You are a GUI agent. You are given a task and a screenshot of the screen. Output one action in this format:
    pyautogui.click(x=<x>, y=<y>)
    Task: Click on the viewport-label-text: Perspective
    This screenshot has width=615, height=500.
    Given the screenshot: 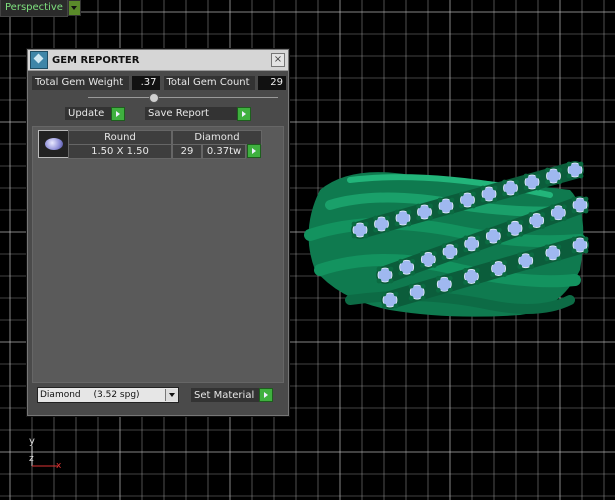 What is the action you would take?
    pyautogui.click(x=34, y=8)
    